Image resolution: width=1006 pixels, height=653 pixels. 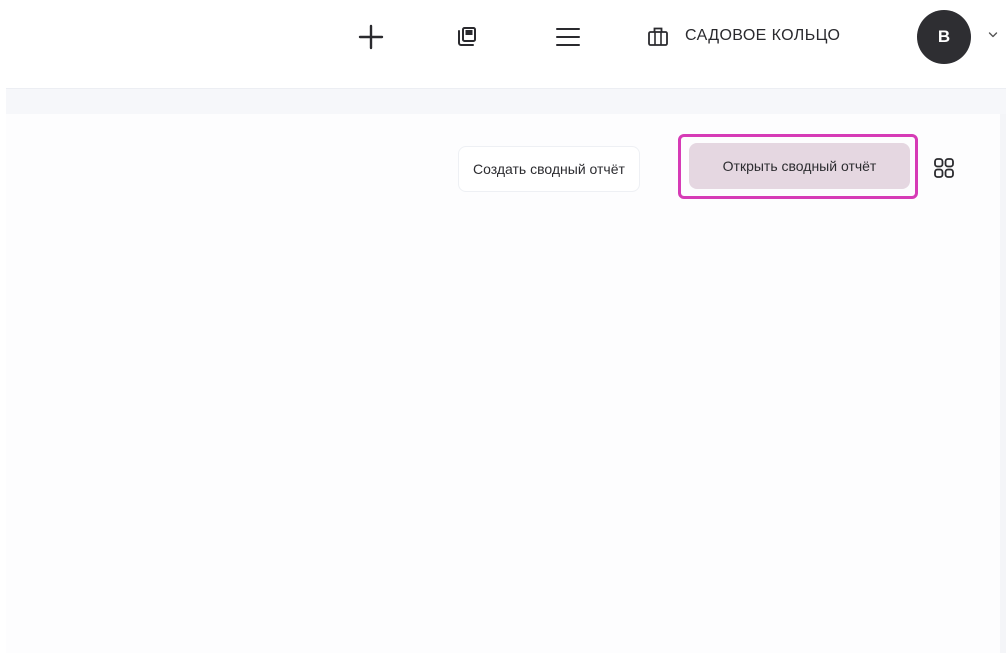 What do you see at coordinates (503, 44) in the screenshot?
I see `top-navigation-bar: САДОВОЕ КОЛЬЦО В` at bounding box center [503, 44].